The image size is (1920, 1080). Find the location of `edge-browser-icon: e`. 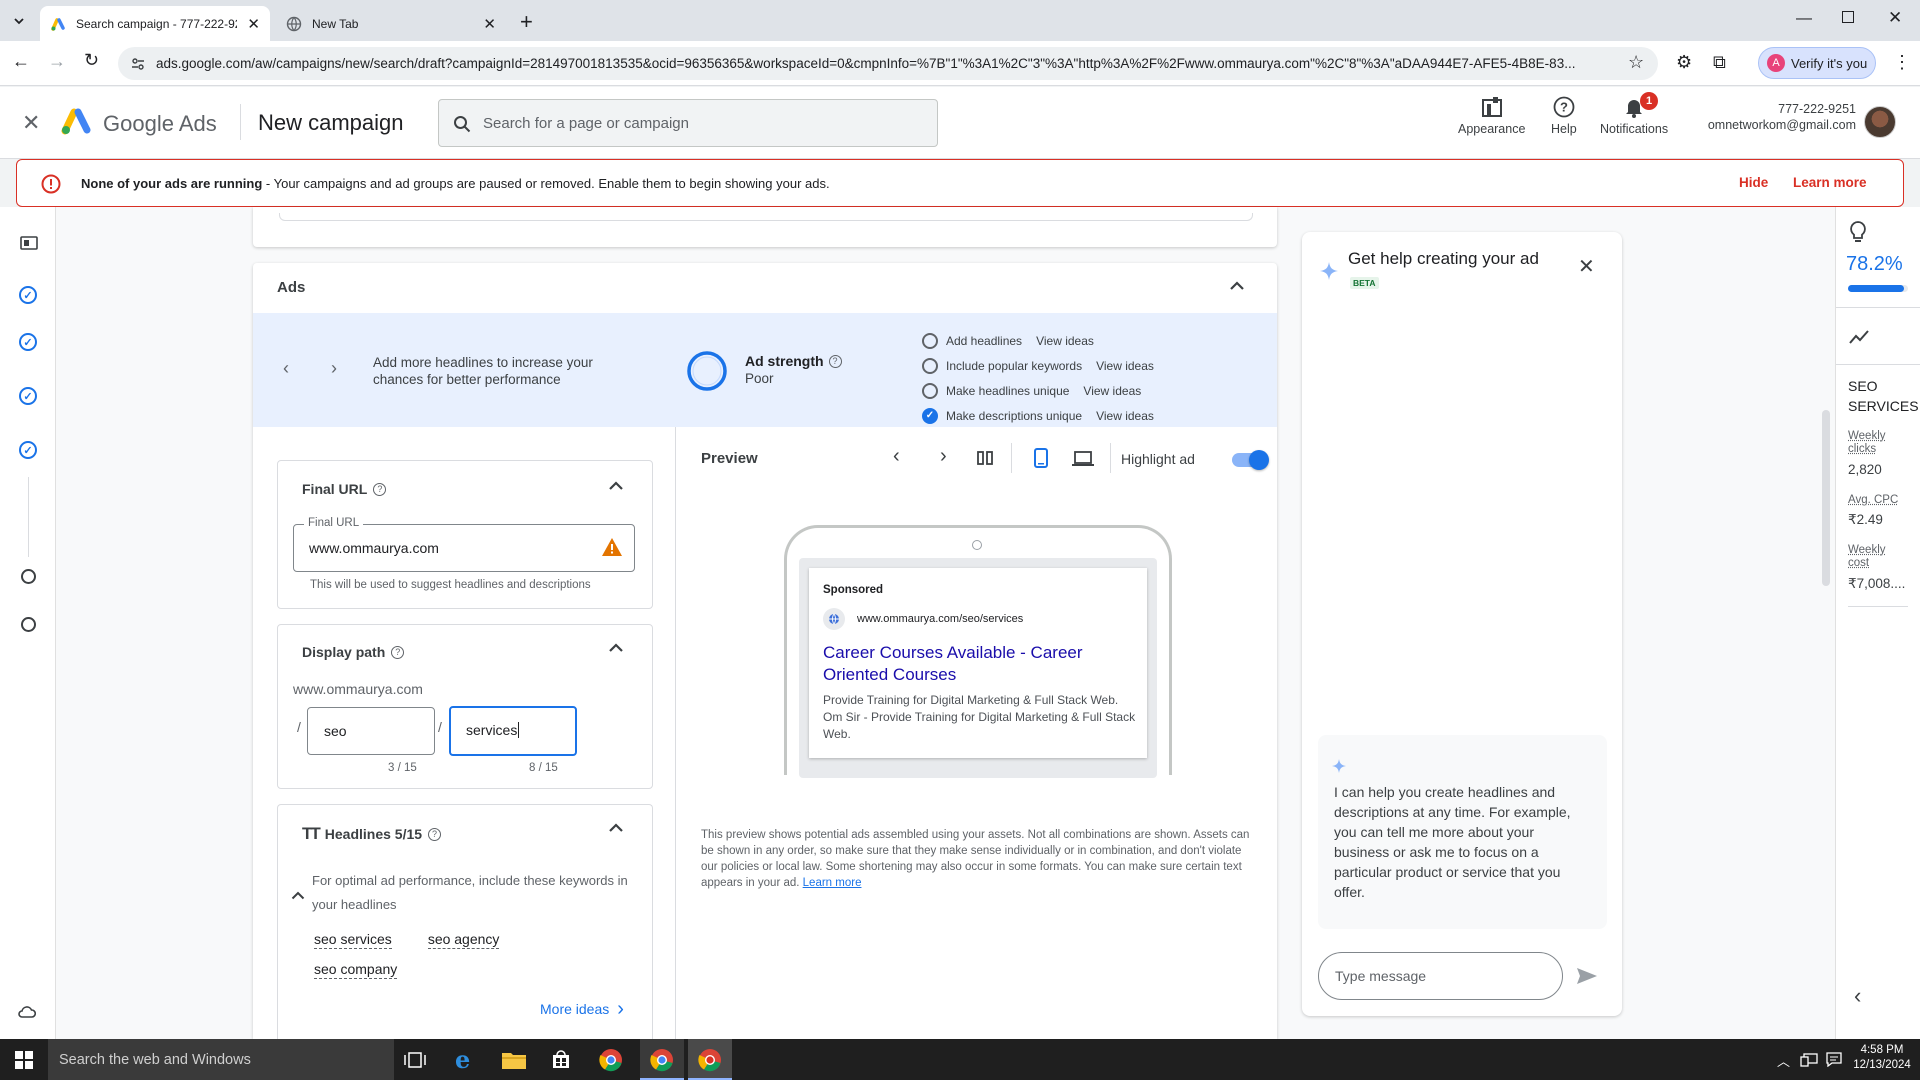

edge-browser-icon: e is located at coordinates (462, 1059).